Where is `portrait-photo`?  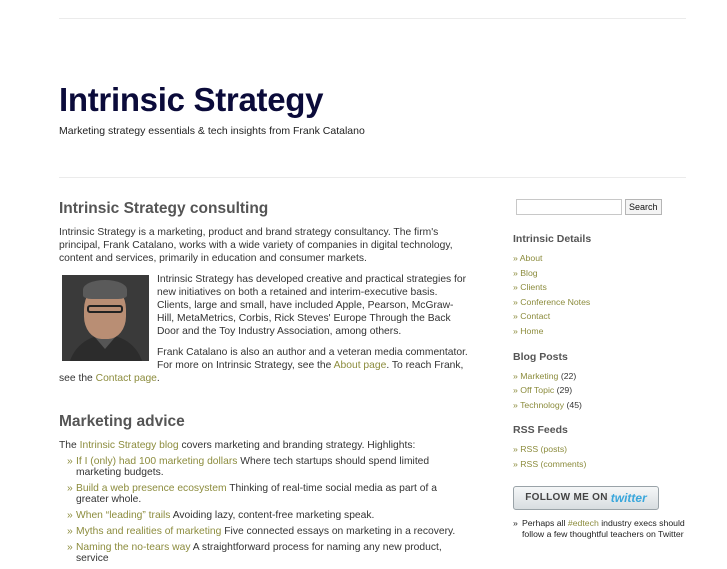
portrait-photo is located at coordinates (105, 318).